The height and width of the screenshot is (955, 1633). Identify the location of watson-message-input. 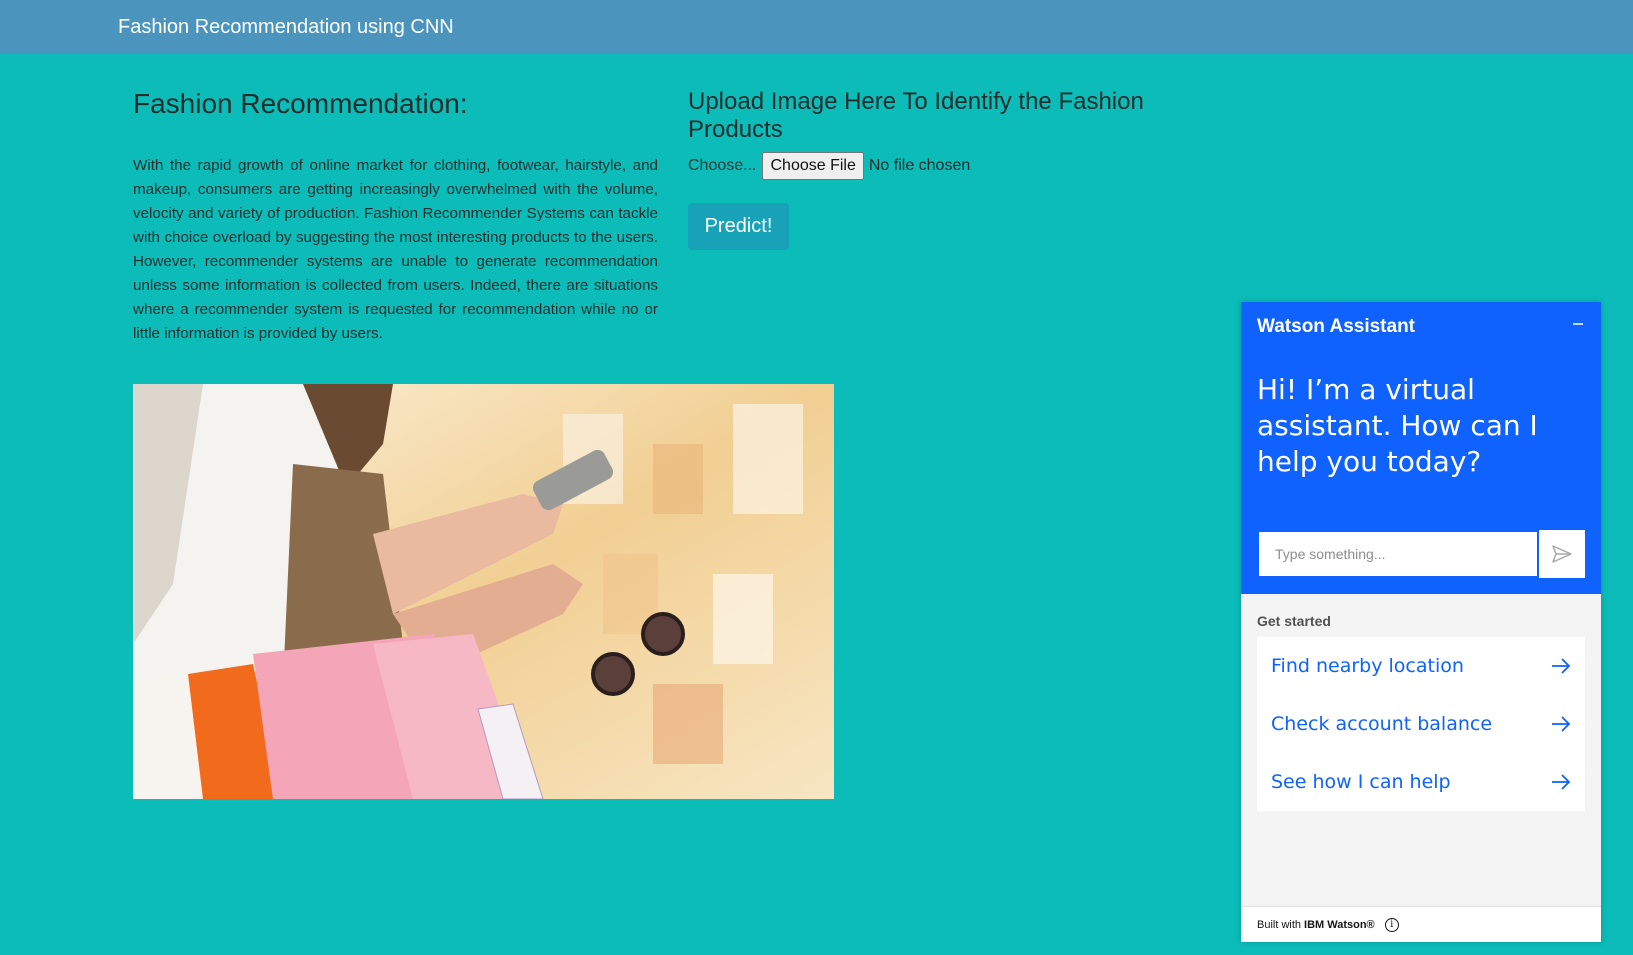
(1398, 554).